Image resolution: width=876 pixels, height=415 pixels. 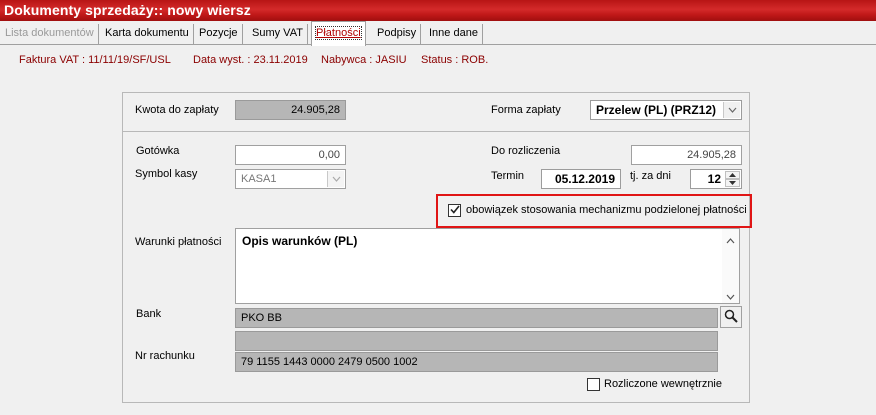 What do you see at coordinates (476, 362) in the screenshot?
I see `account-field: 79 1155 1443 0000 2479 0500 1002` at bounding box center [476, 362].